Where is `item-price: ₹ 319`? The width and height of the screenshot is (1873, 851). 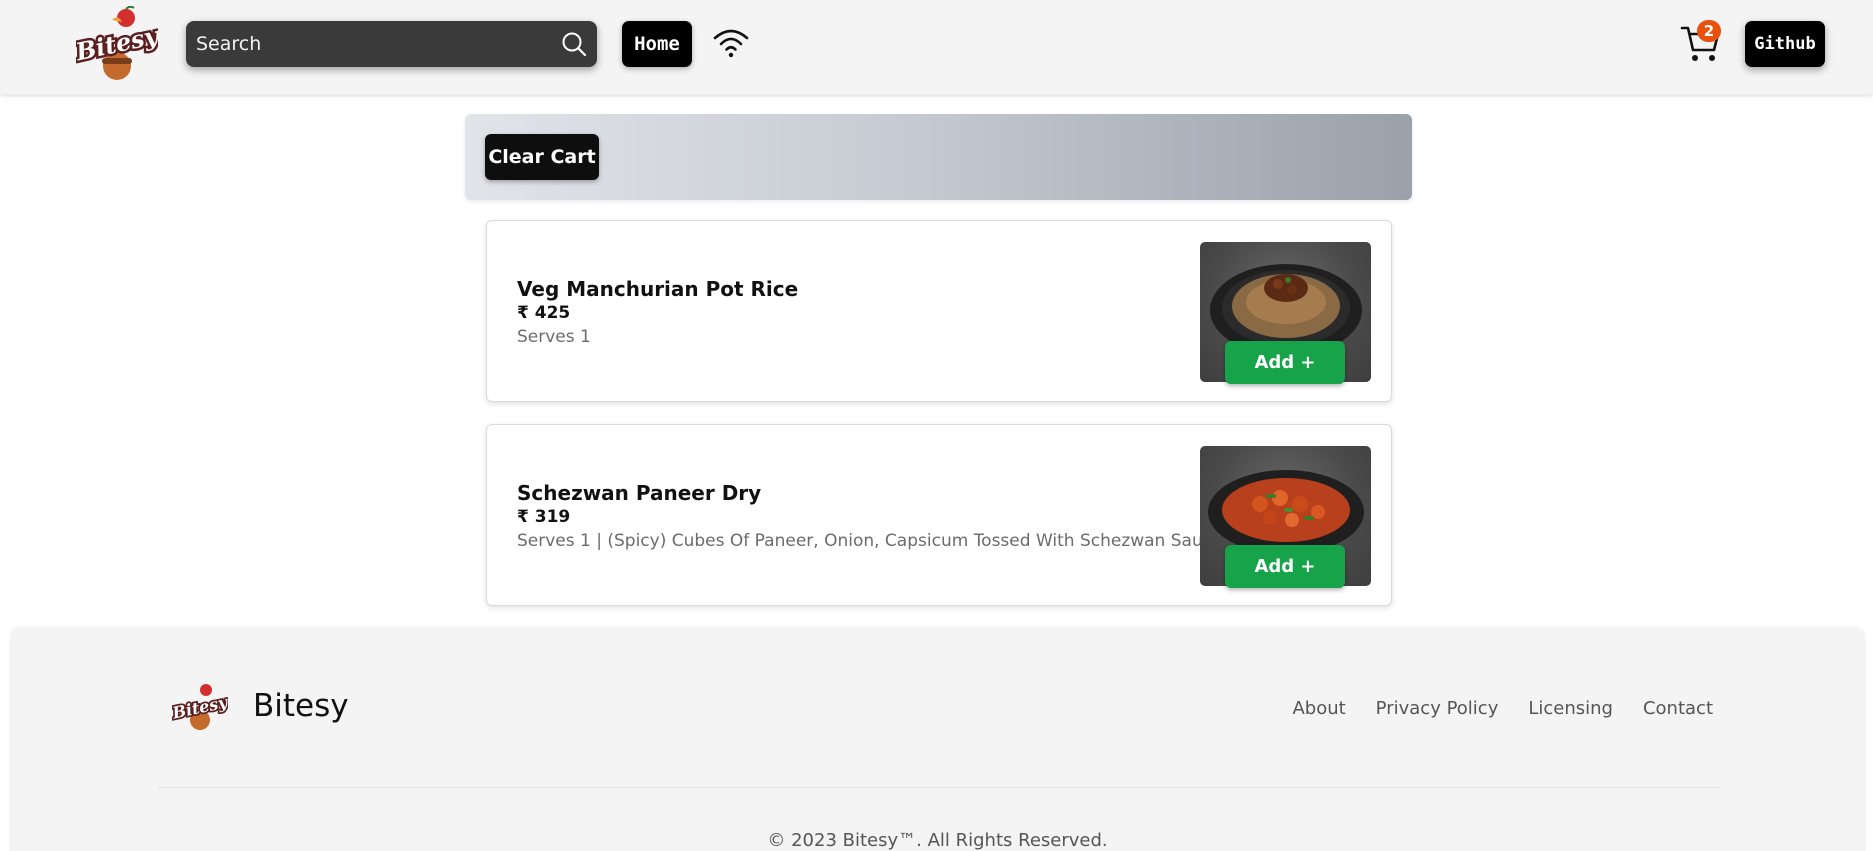 item-price: ₹ 319 is located at coordinates (544, 517).